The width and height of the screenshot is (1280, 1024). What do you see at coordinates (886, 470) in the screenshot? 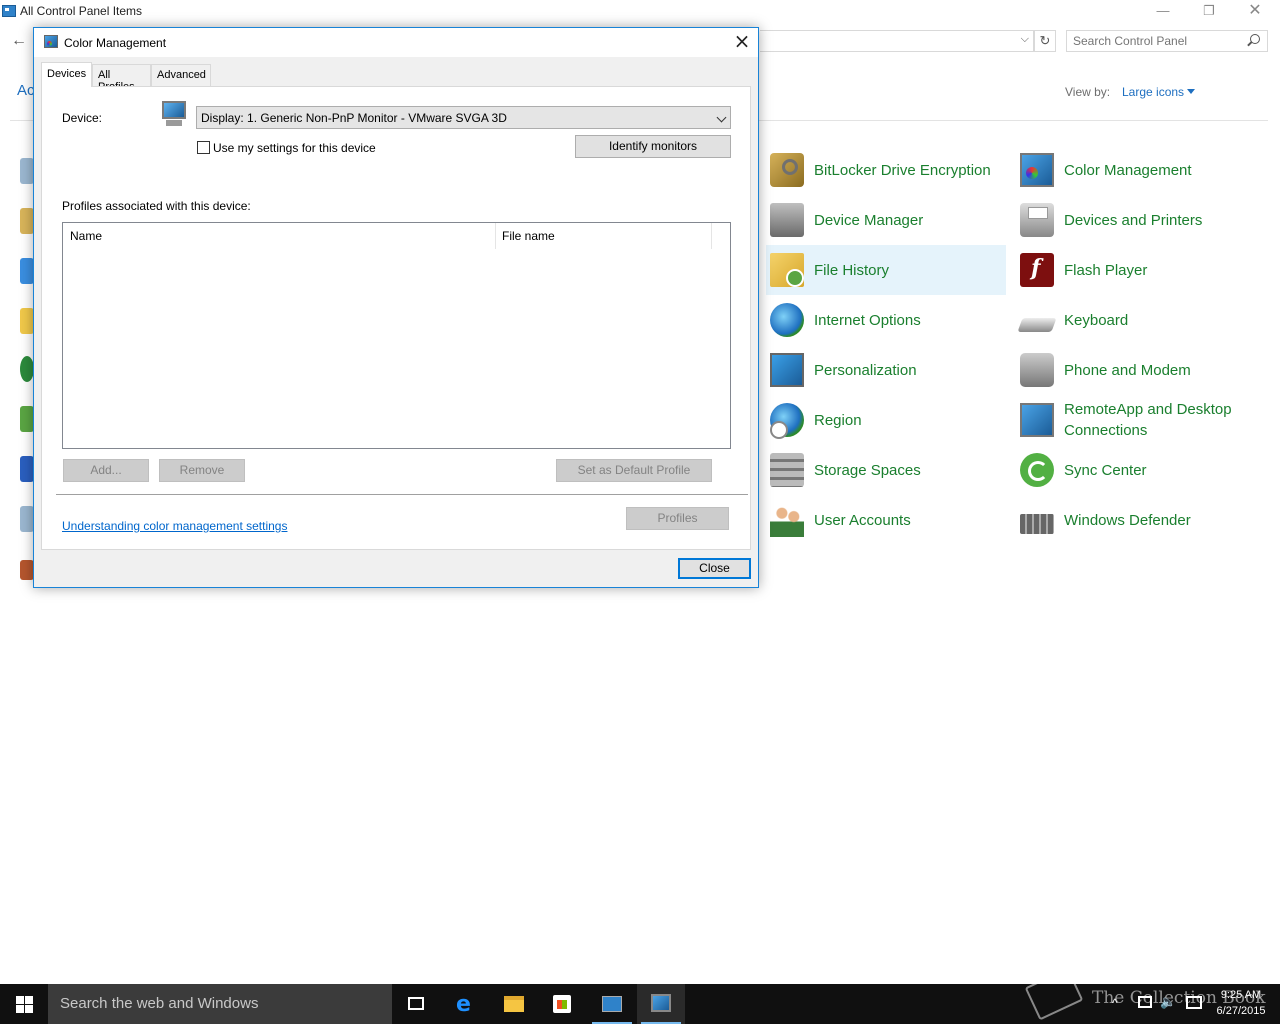
I see `cp-item-storage-spaces: Storage Spaces` at bounding box center [886, 470].